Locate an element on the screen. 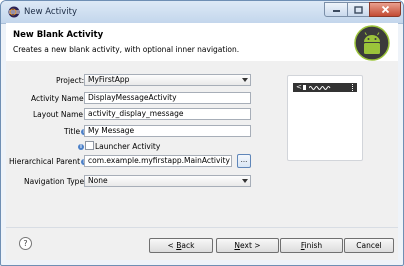 This screenshot has height=266, width=404. project-label: Project: is located at coordinates (70, 80).